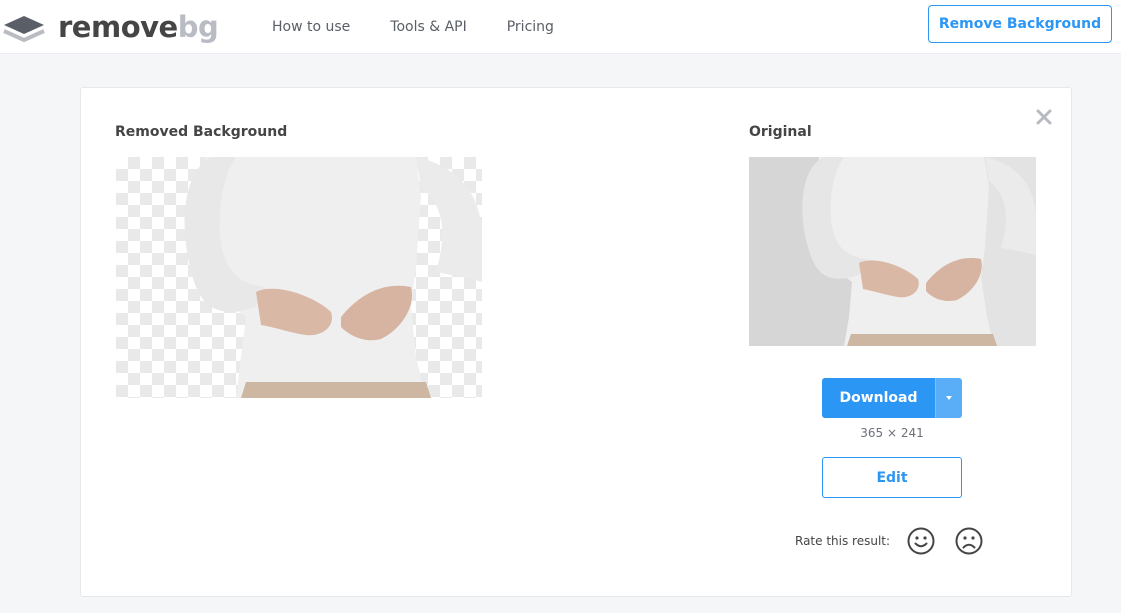 The image size is (1121, 613). I want to click on chevron-down-icon, so click(949, 398).